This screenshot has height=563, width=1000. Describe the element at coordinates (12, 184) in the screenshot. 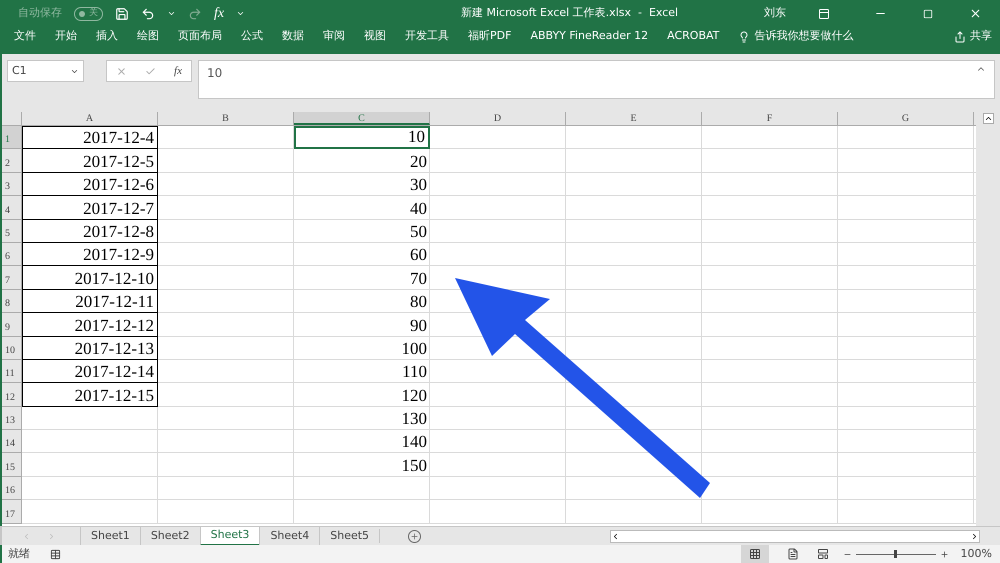

I see `row-header: 3` at that location.